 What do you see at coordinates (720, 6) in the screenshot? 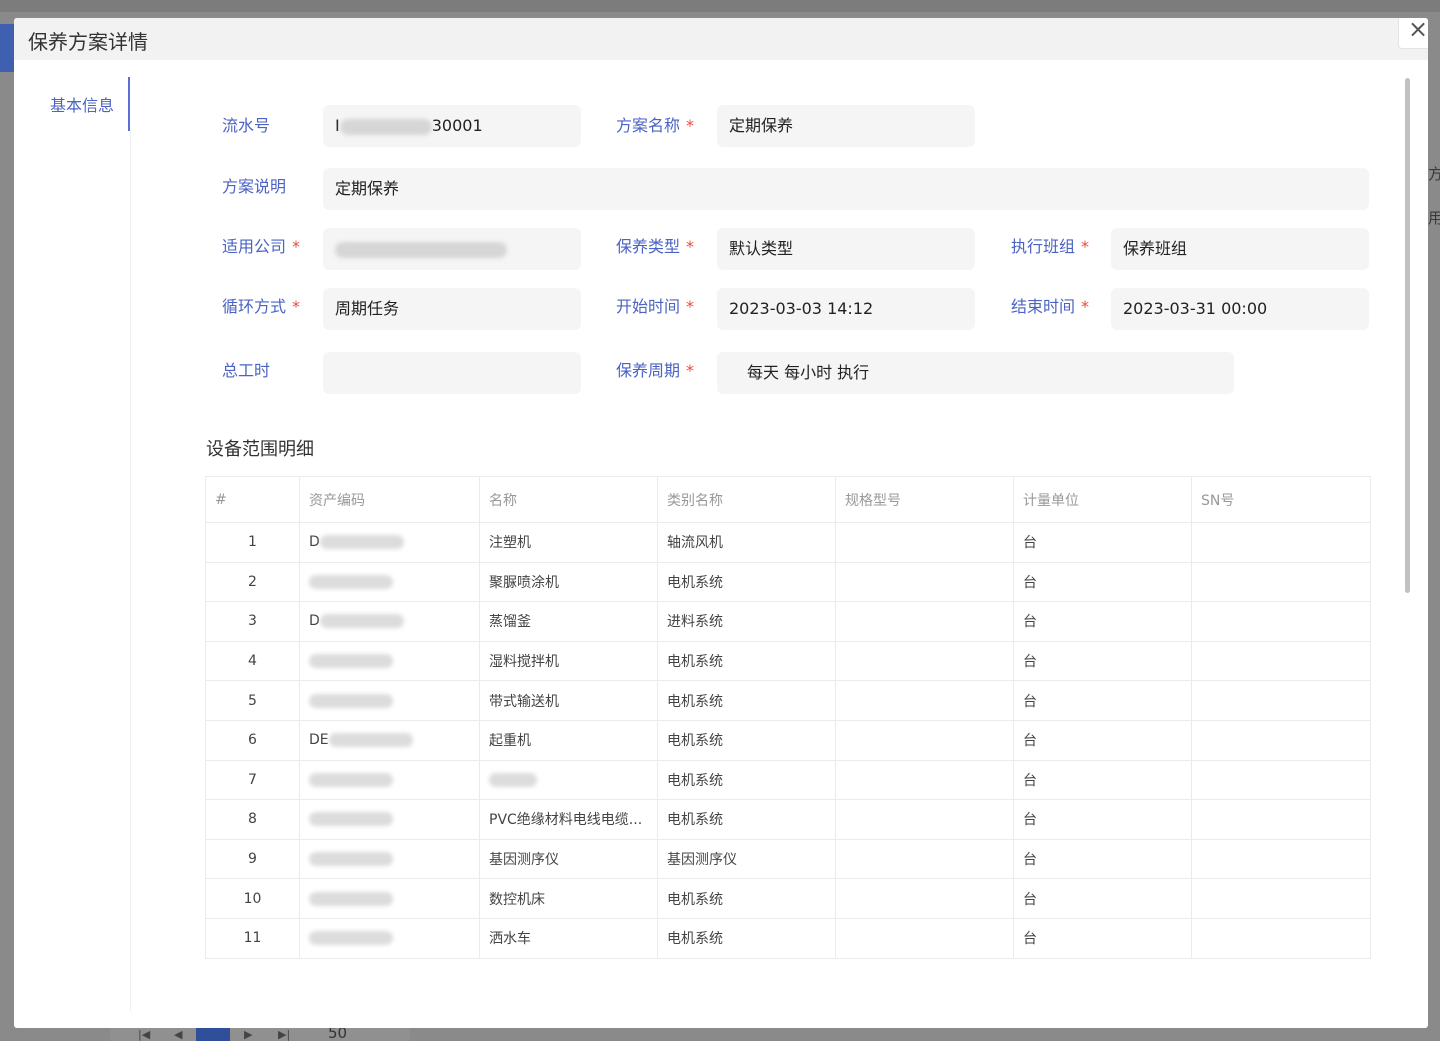
I see `background-top-bar` at bounding box center [720, 6].